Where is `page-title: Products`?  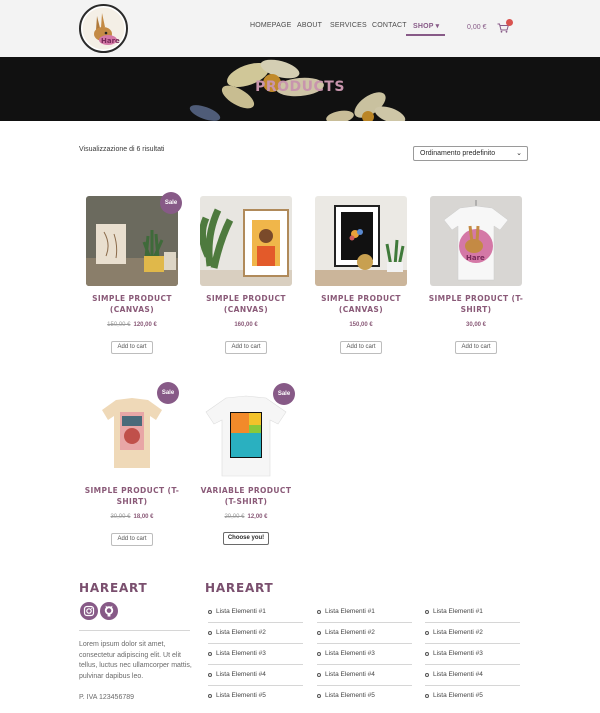 page-title: Products is located at coordinates (300, 87).